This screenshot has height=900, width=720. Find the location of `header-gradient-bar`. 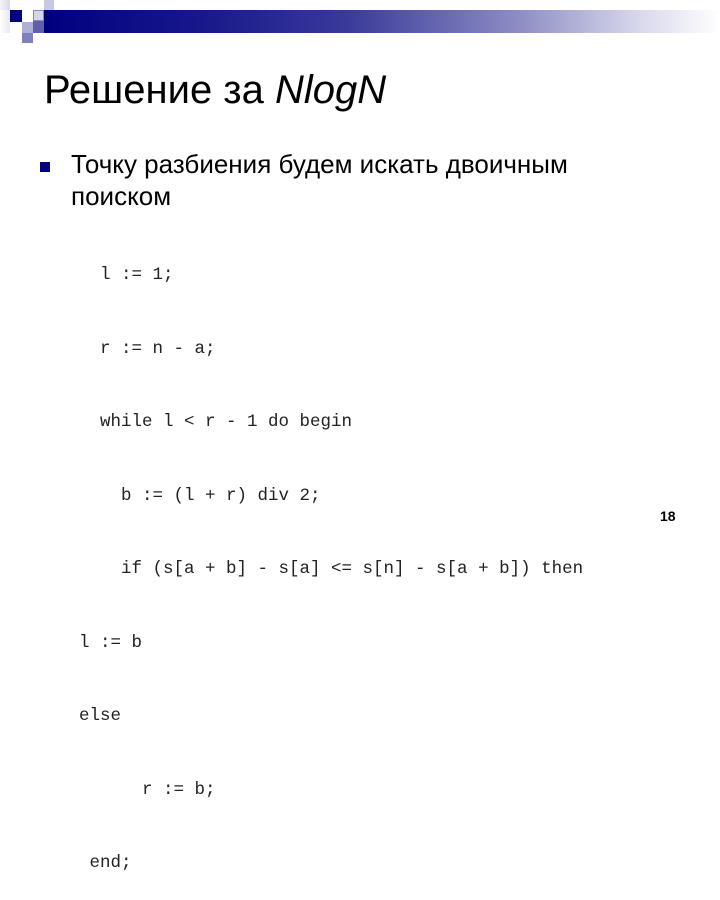

header-gradient-bar is located at coordinates (382, 21).